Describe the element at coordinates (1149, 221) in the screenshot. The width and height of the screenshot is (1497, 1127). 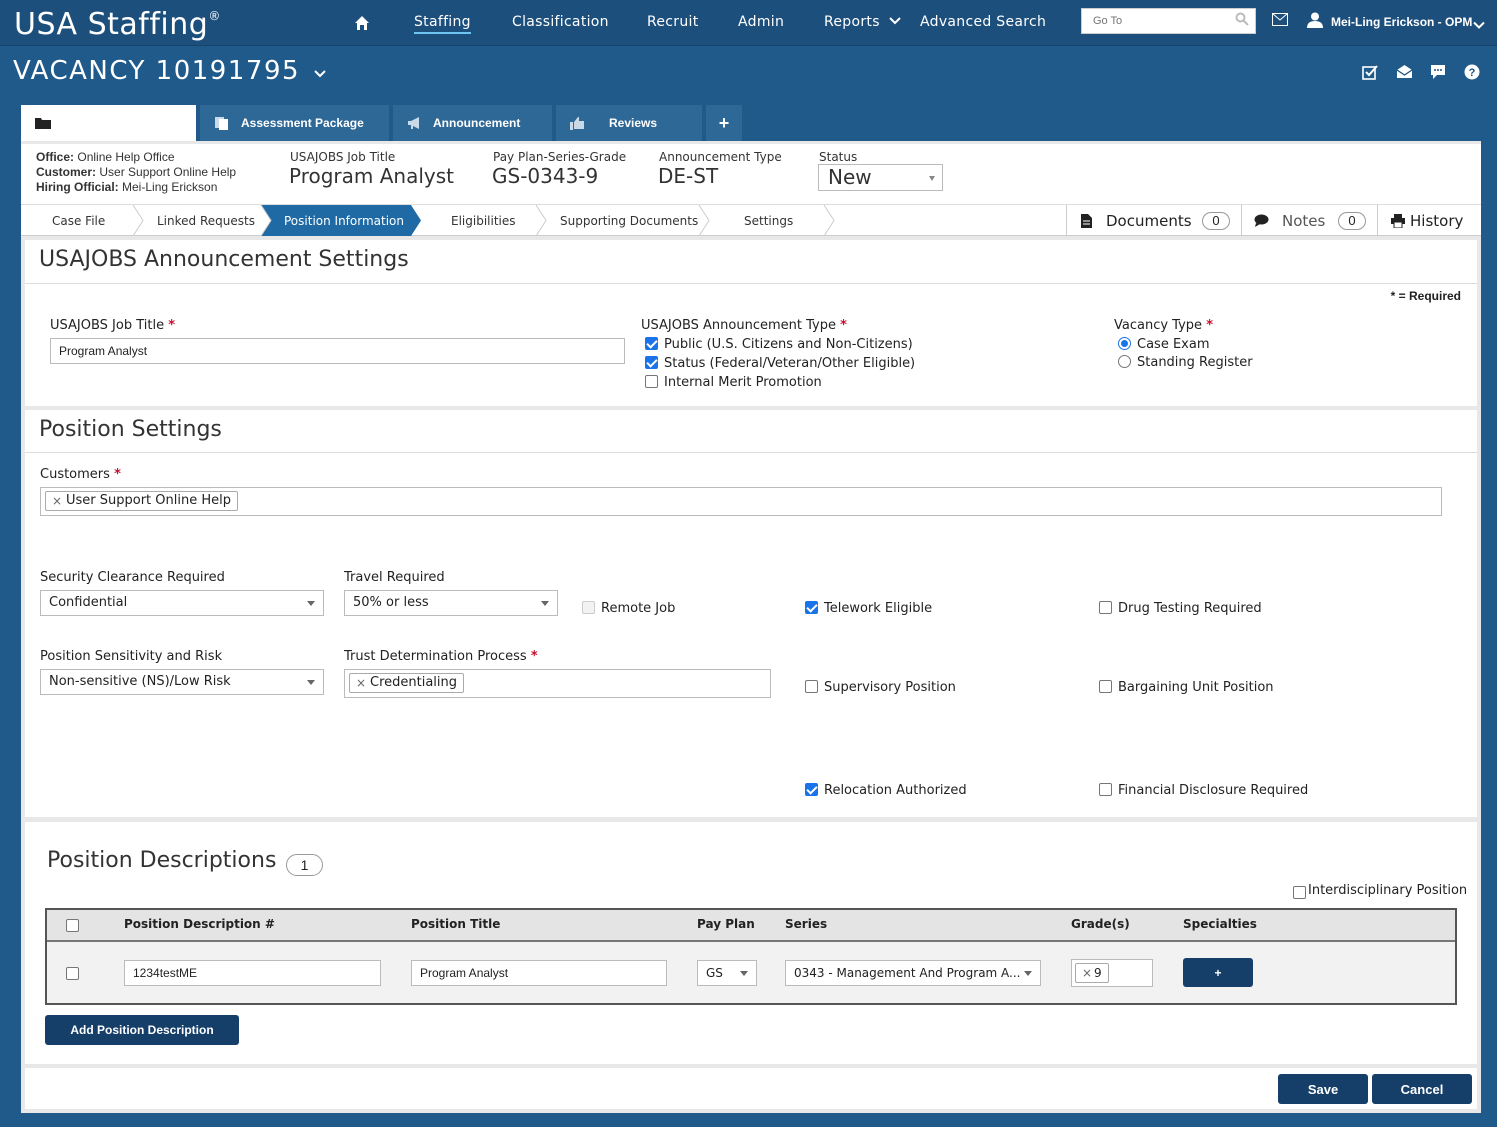
I see `documents-label: Documents` at that location.